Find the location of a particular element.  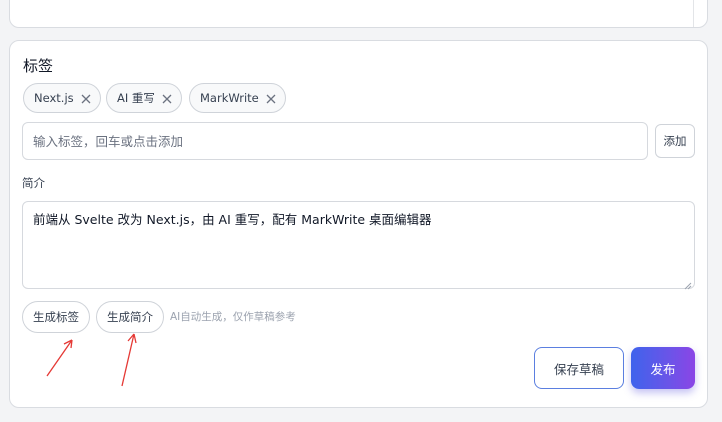

ai-hint-text: AI自动生成，仅作草稿参考 is located at coordinates (233, 317).